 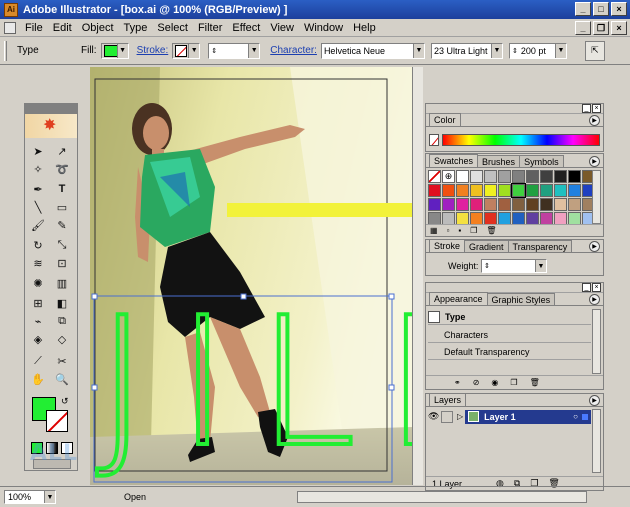 I want to click on blend-tool-icon: ⧉, so click(x=62, y=321).